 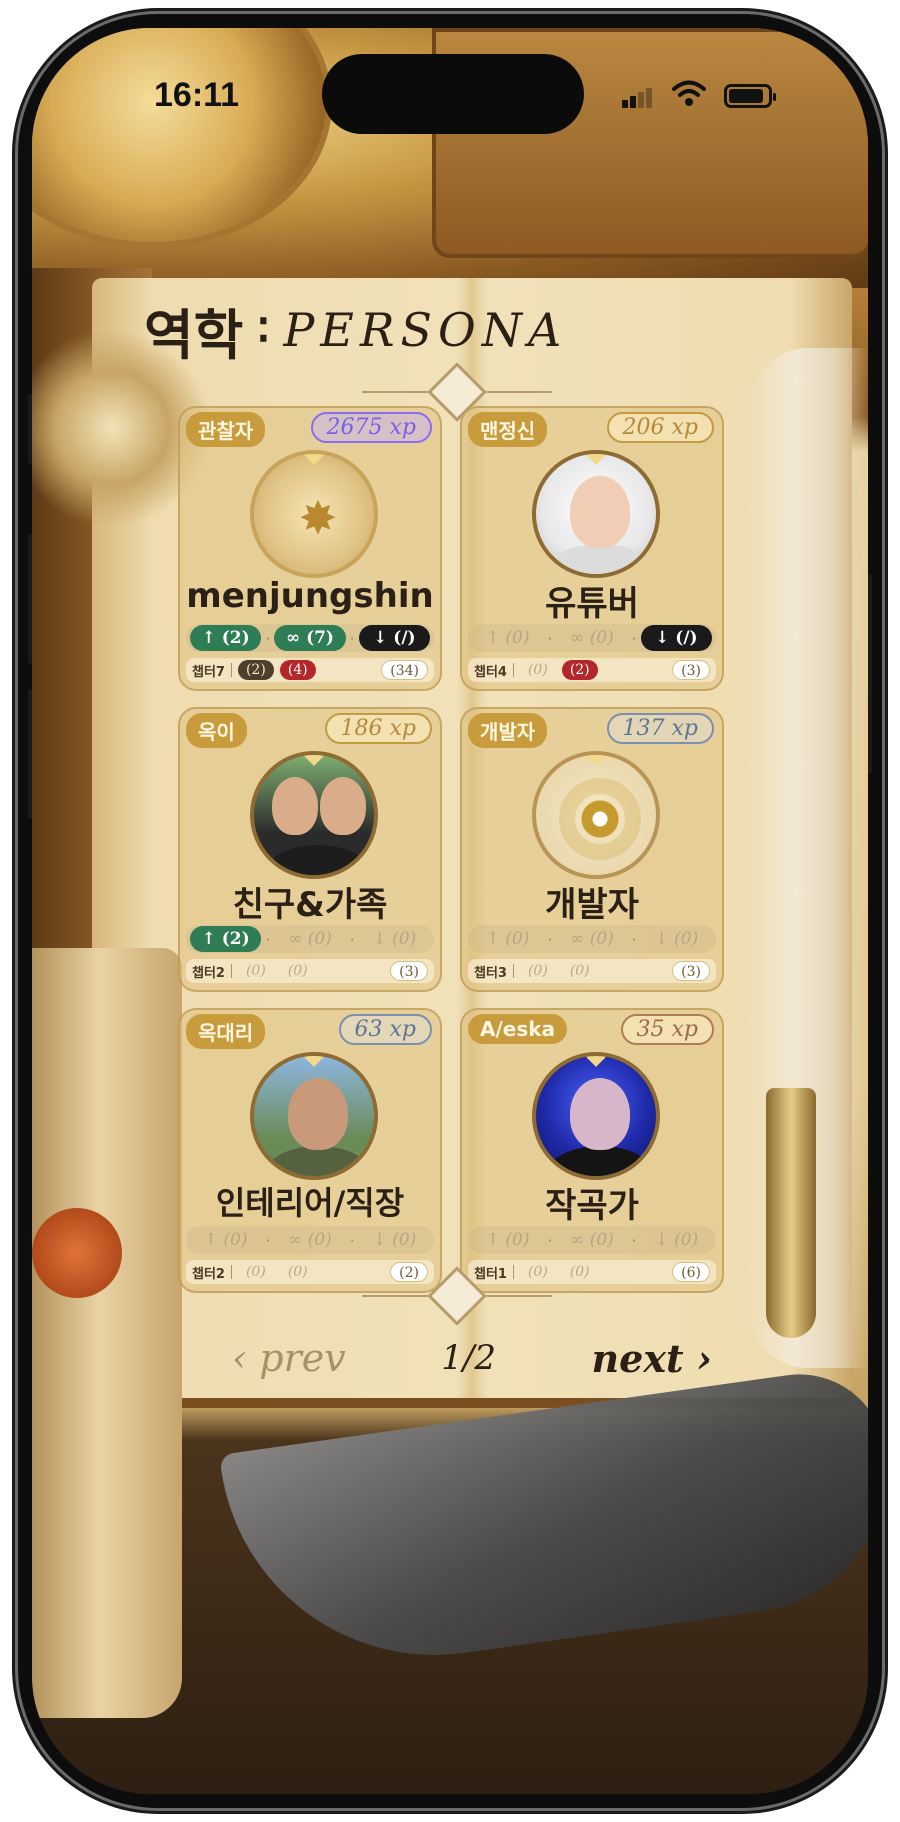 What do you see at coordinates (490, 1274) in the screenshot?
I see `chapter-label: 챕터1` at bounding box center [490, 1274].